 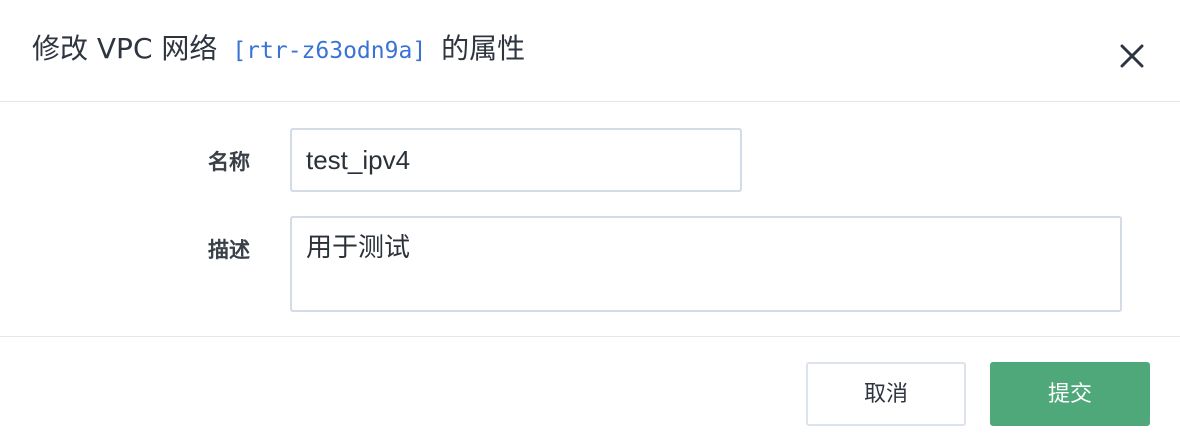 What do you see at coordinates (329, 51) in the screenshot?
I see `resource-id: [rtr-z63odn9a]` at bounding box center [329, 51].